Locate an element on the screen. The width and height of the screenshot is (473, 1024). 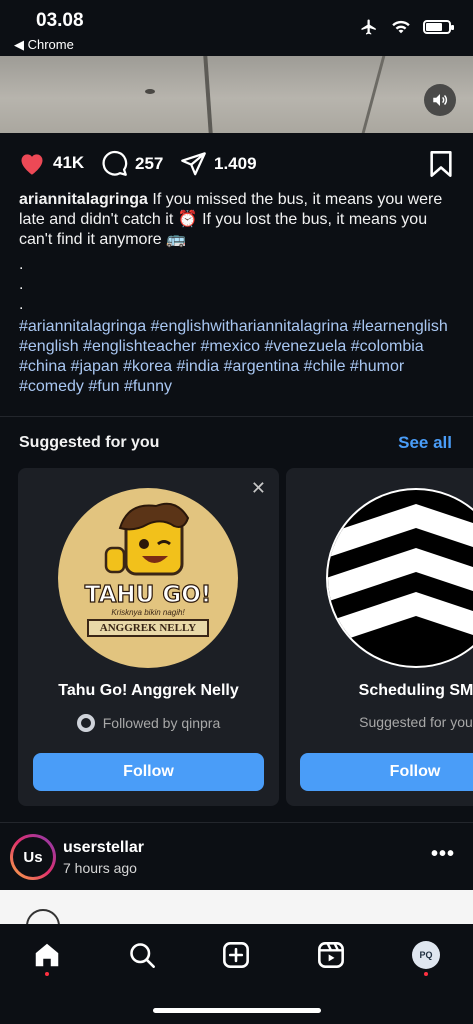
tab-home is located at coordinates (47, 955).